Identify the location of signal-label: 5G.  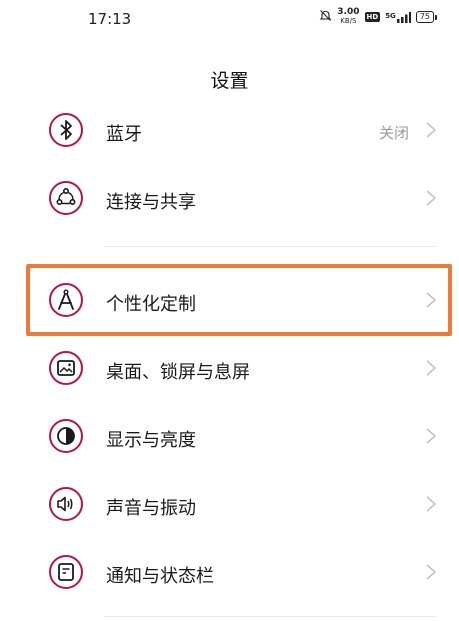
(390, 15).